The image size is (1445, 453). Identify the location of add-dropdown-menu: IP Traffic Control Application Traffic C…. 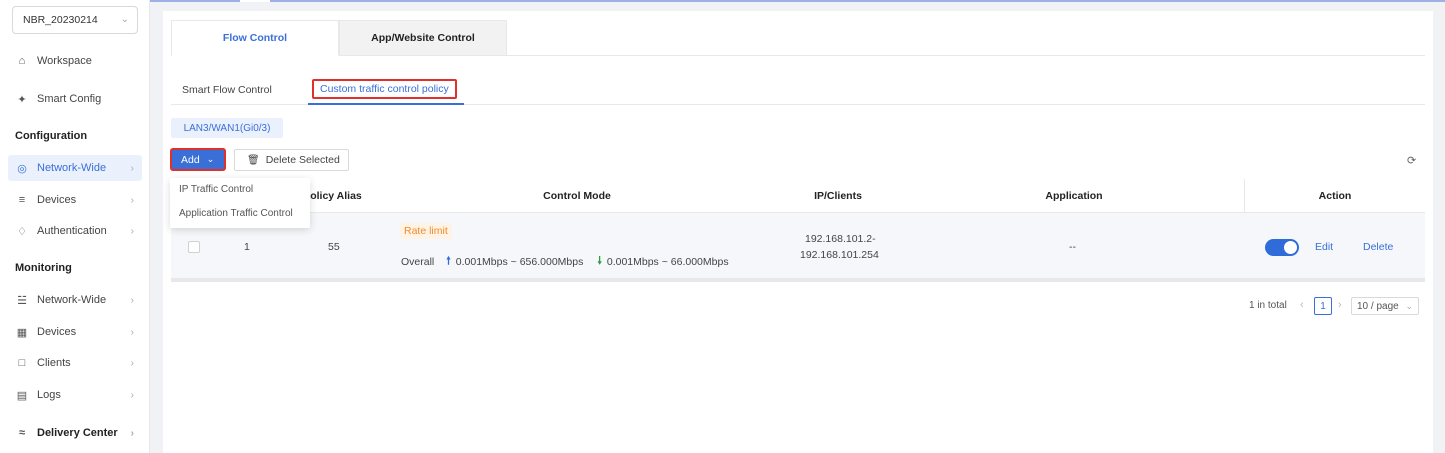
(240, 203).